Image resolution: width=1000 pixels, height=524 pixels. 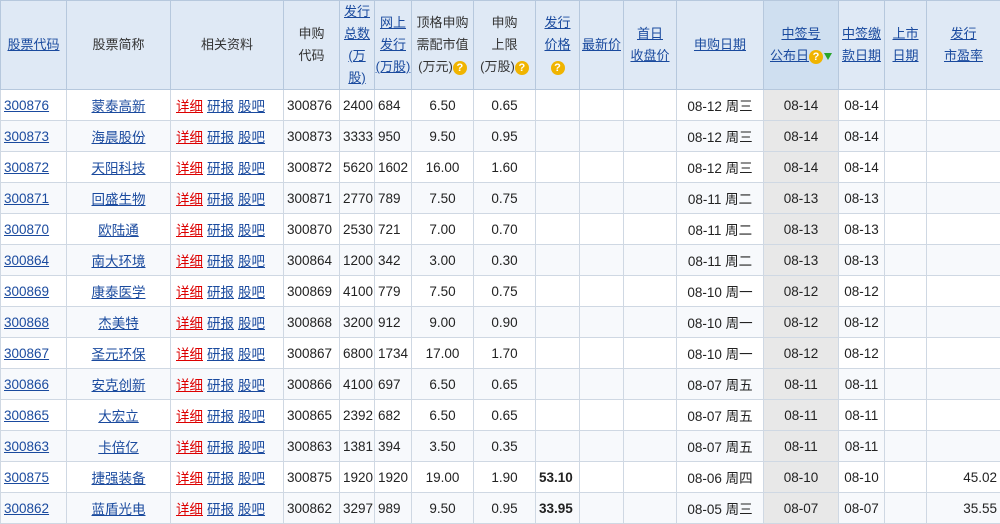 What do you see at coordinates (357, 12) in the screenshot?
I see `header-total-issue-l1: 发行` at bounding box center [357, 12].